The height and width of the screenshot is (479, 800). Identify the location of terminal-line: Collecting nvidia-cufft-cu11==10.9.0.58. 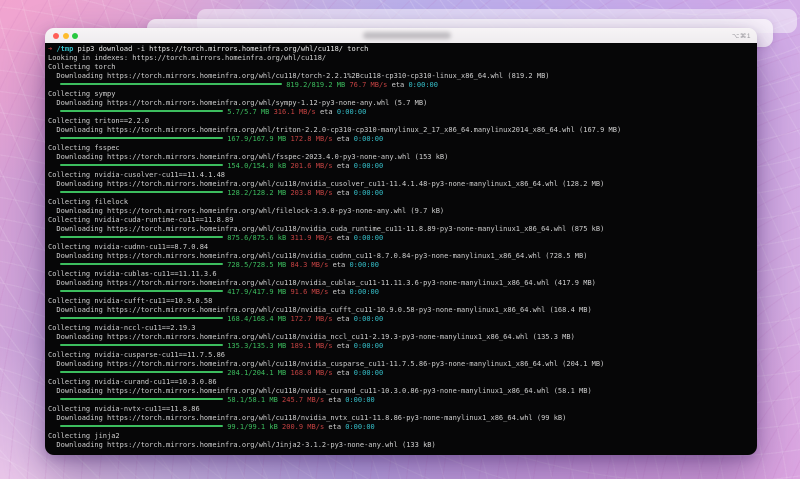
(130, 301).